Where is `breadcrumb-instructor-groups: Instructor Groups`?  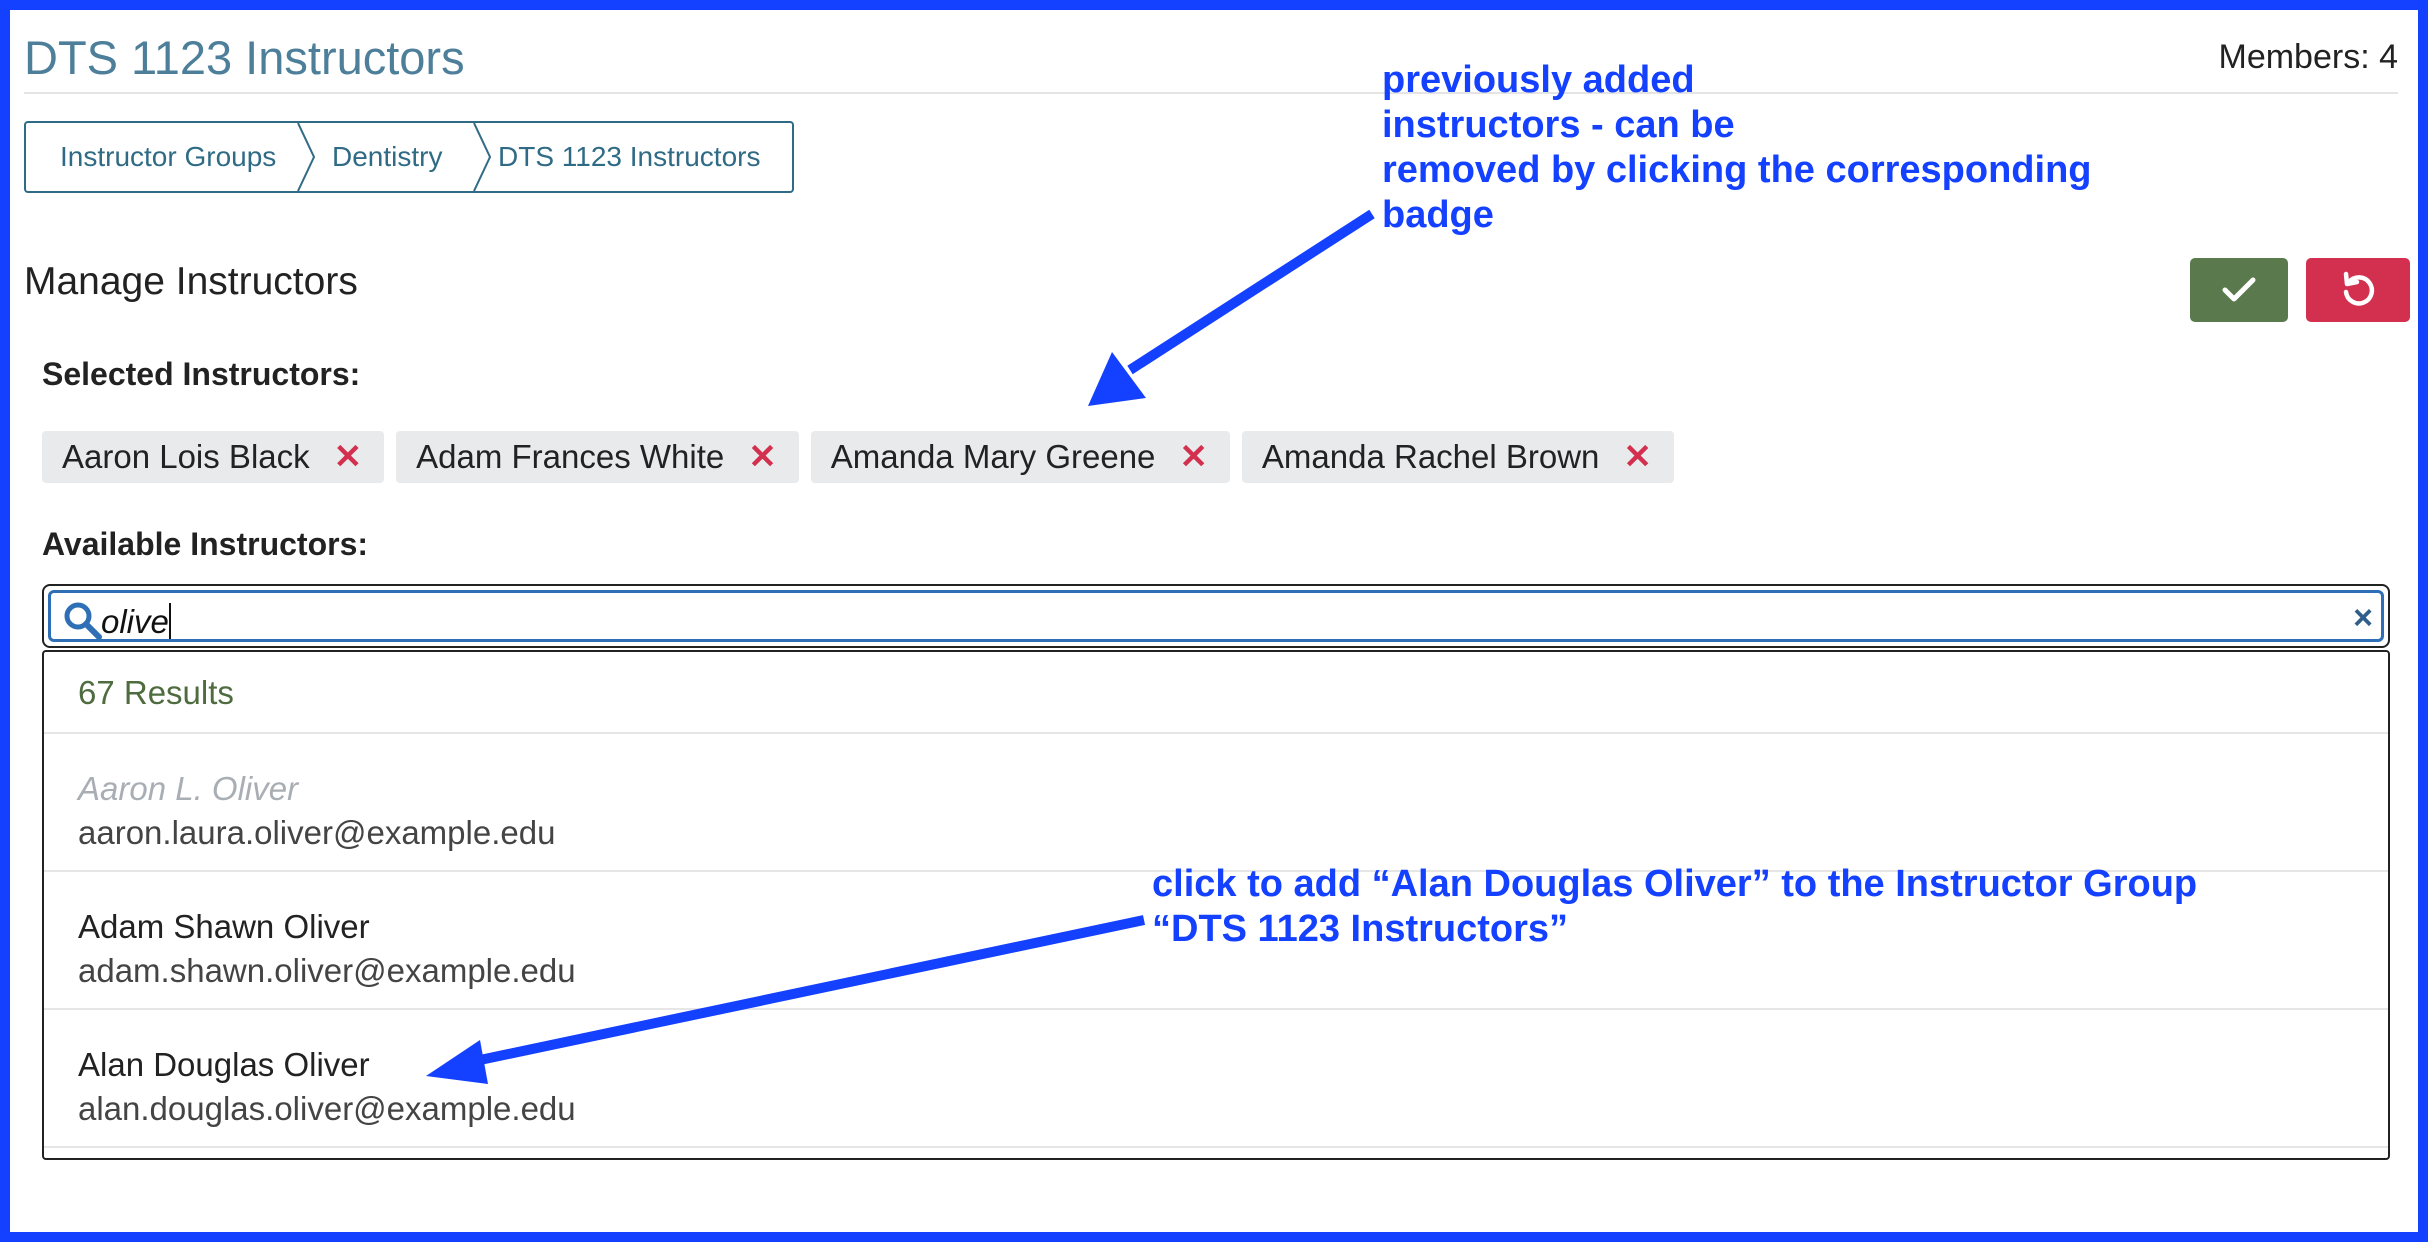 breadcrumb-instructor-groups: Instructor Groups is located at coordinates (168, 157).